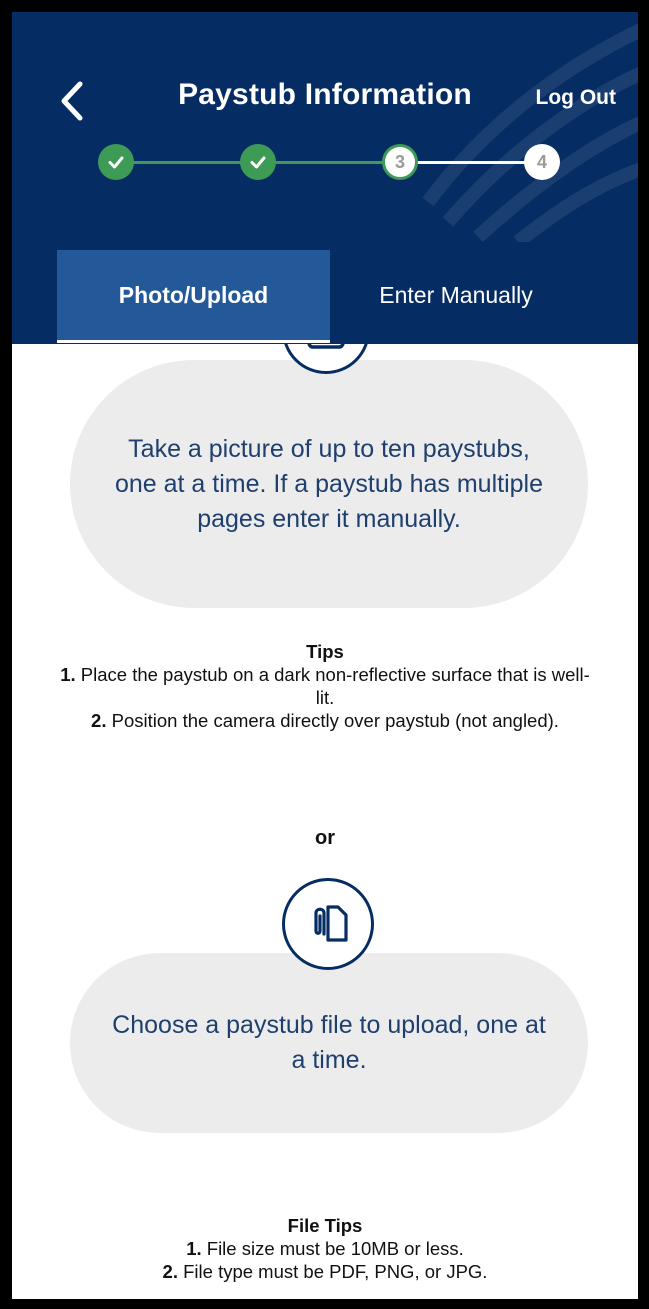 The width and height of the screenshot is (649, 1309). Describe the element at coordinates (325, 651) in the screenshot. I see `tips-heading: Tips` at that location.